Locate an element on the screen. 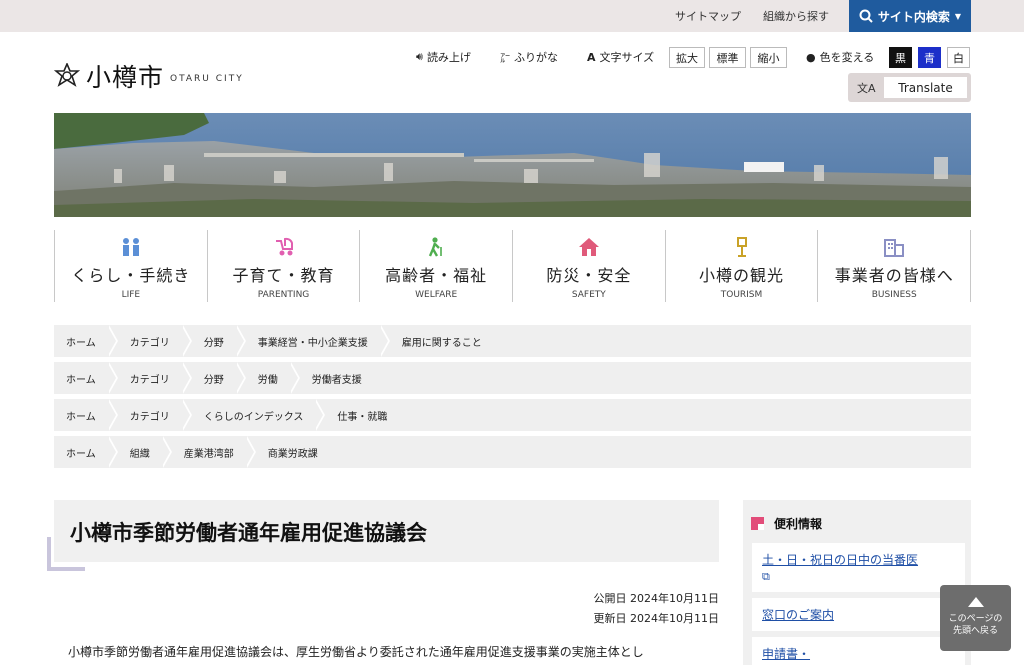 Image resolution: width=1024 pixels, height=665 pixels. breadcrumb-item: 仕事・就職 is located at coordinates (367, 415).